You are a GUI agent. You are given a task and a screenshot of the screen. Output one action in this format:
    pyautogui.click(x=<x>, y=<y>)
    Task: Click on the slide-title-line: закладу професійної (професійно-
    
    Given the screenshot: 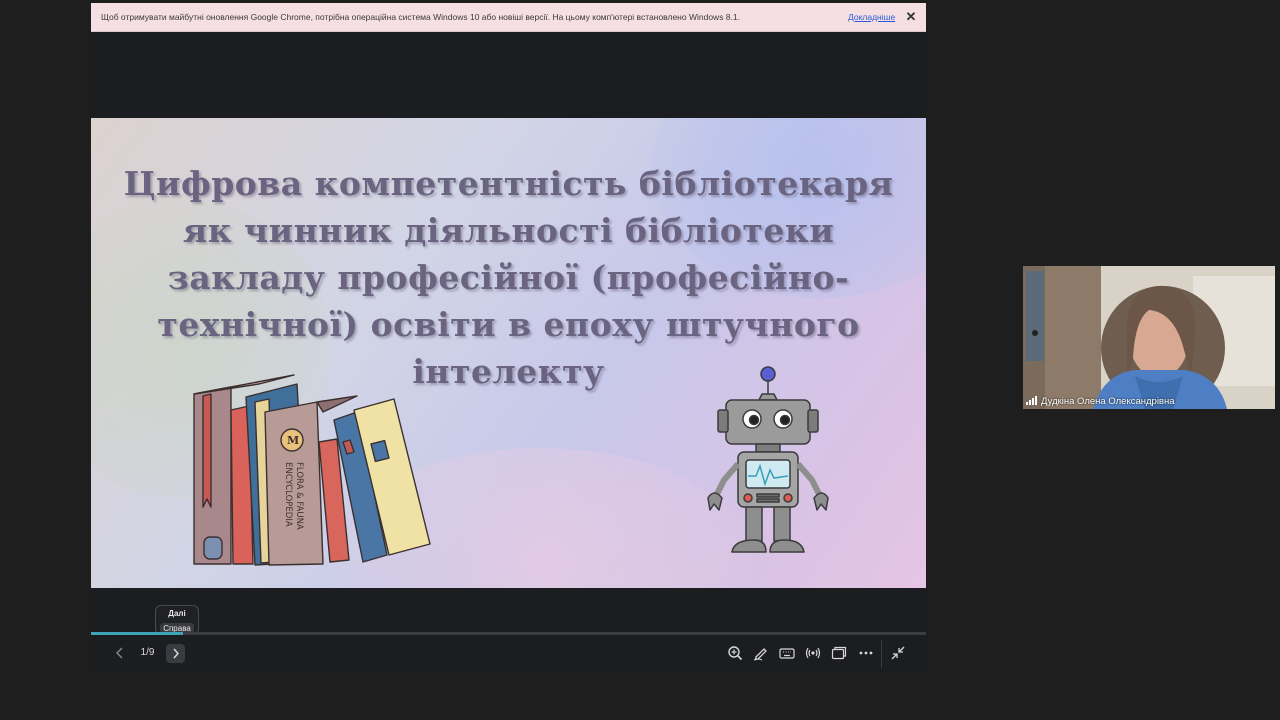 What is the action you would take?
    pyautogui.click(x=508, y=277)
    